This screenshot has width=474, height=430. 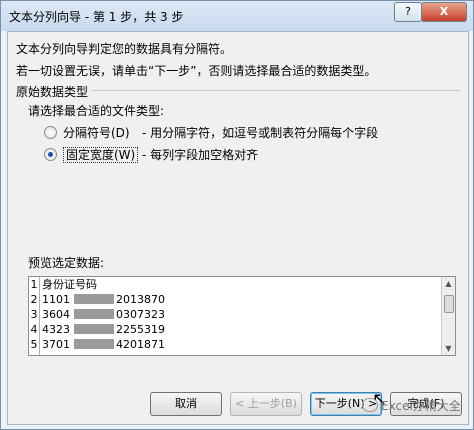 I want to click on scroll-down-icon: ▼, so click(x=448, y=348).